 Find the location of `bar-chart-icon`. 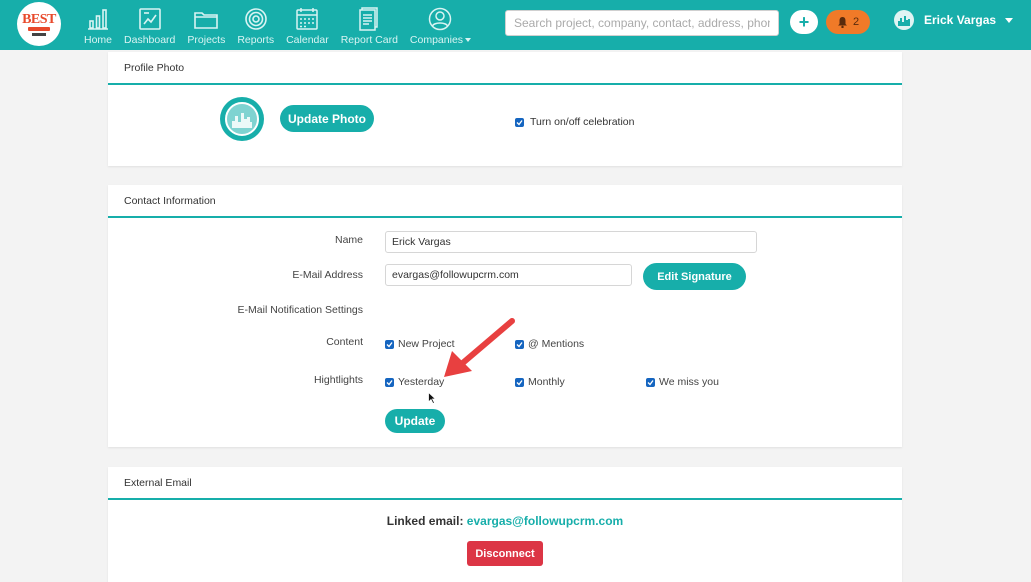

bar-chart-icon is located at coordinates (98, 19).